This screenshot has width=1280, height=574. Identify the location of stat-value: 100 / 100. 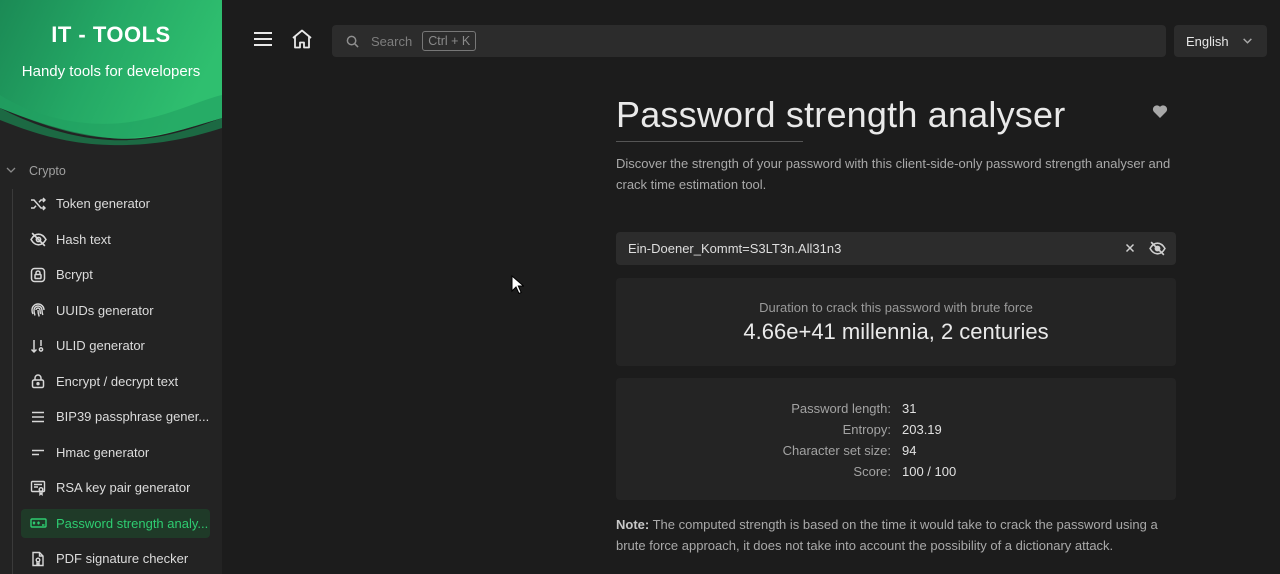
(929, 471).